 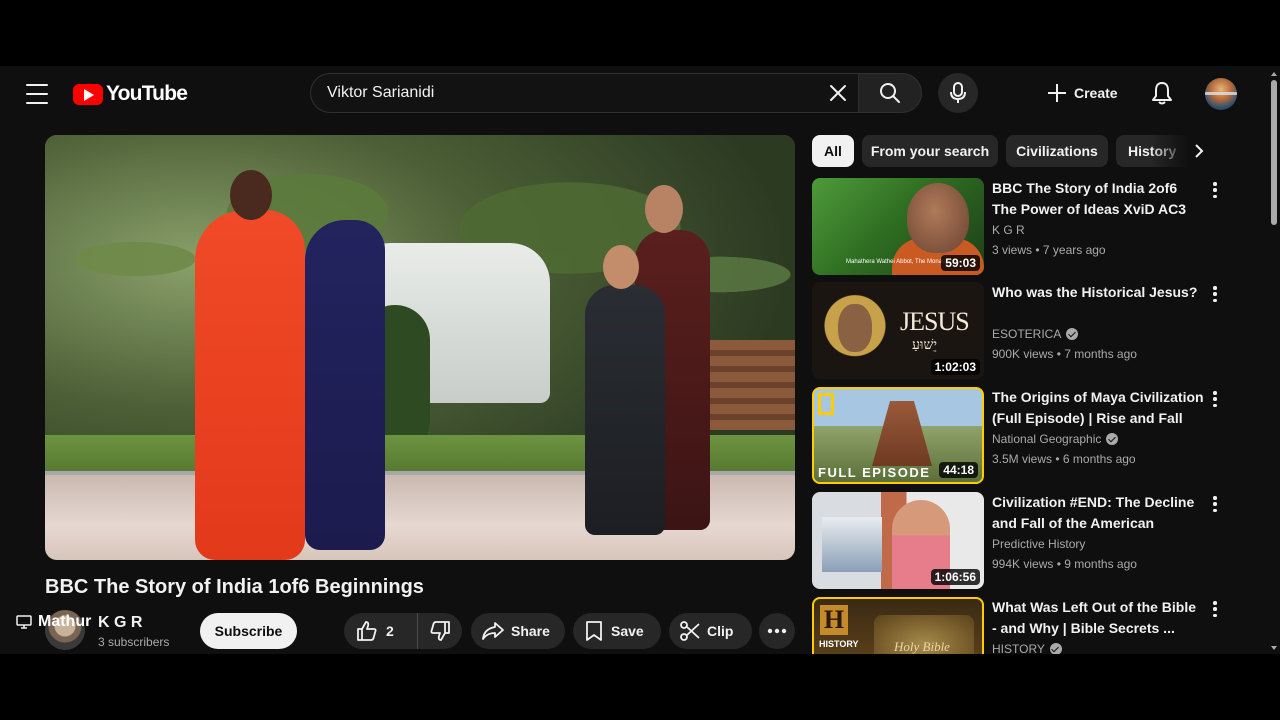 I want to click on clear-search-button, so click(x=838, y=93).